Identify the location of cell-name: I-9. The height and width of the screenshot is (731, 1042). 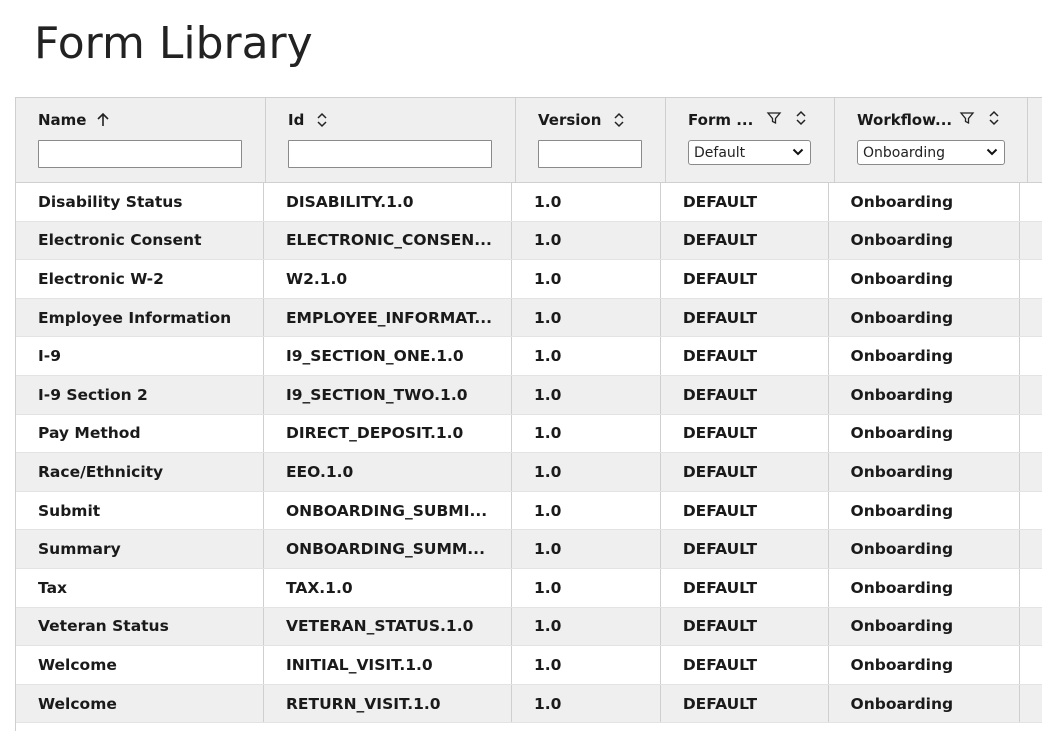
(140, 356).